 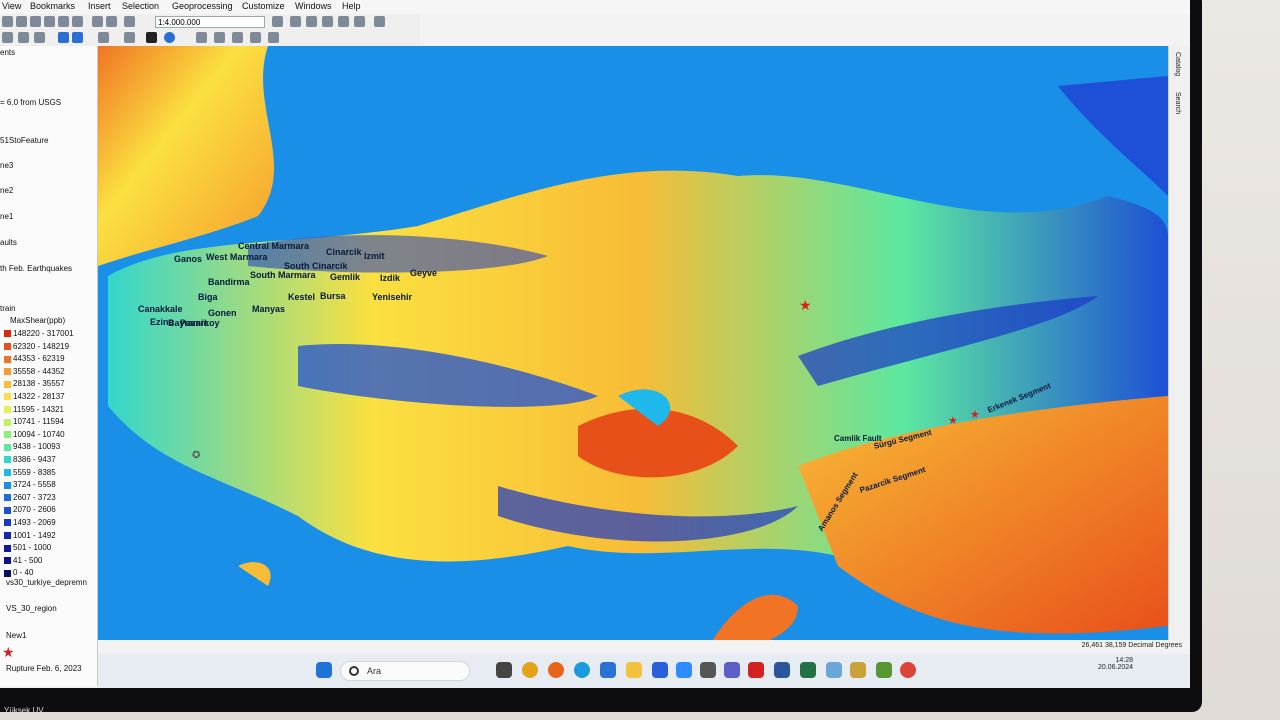 What do you see at coordinates (327, 21) in the screenshot?
I see `catalog-icon` at bounding box center [327, 21].